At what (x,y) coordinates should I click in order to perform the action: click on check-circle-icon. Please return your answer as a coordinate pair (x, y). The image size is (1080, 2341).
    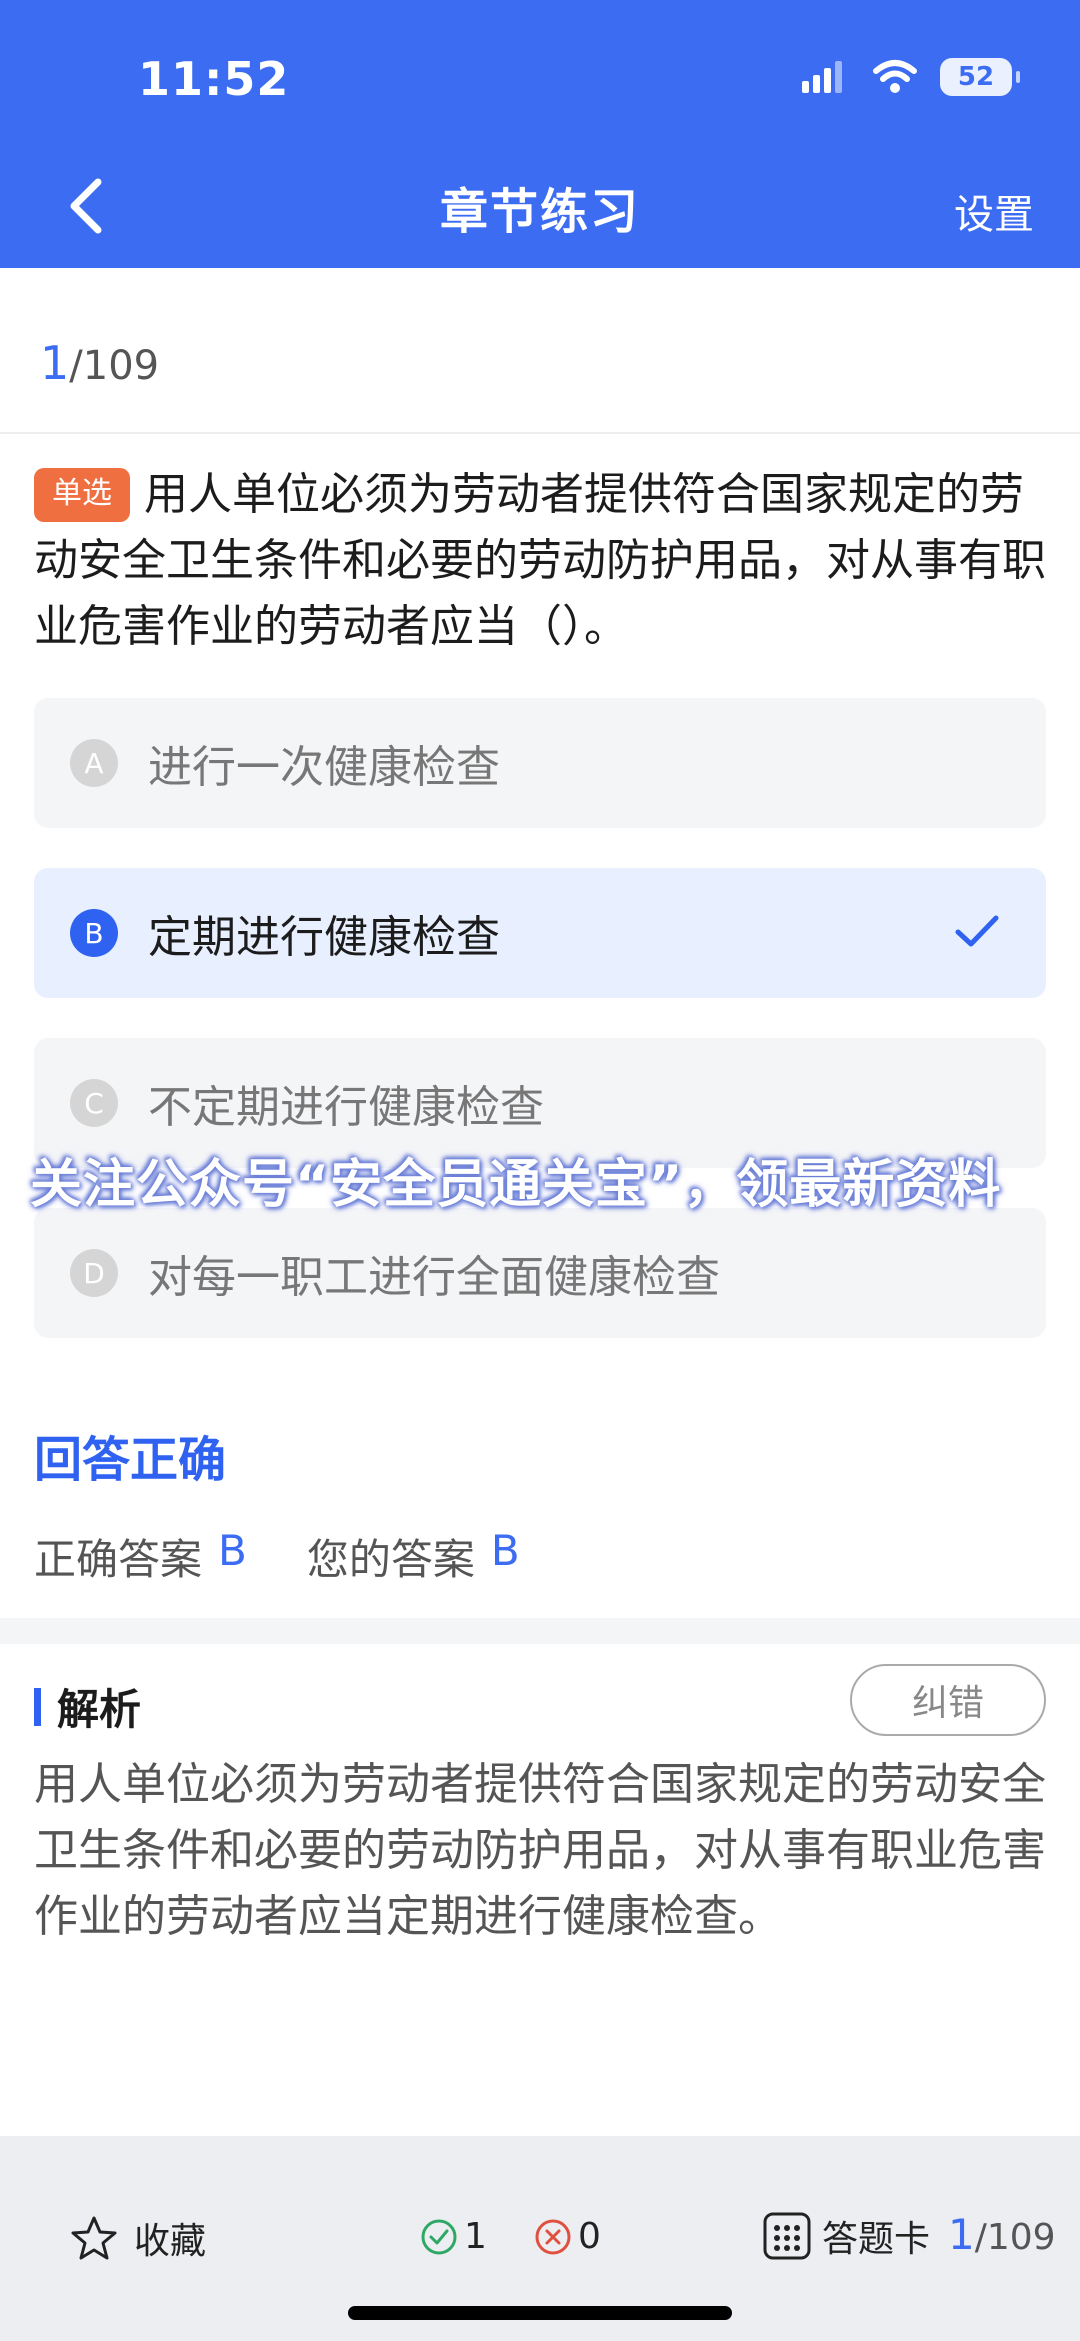
    Looking at the image, I should click on (439, 2236).